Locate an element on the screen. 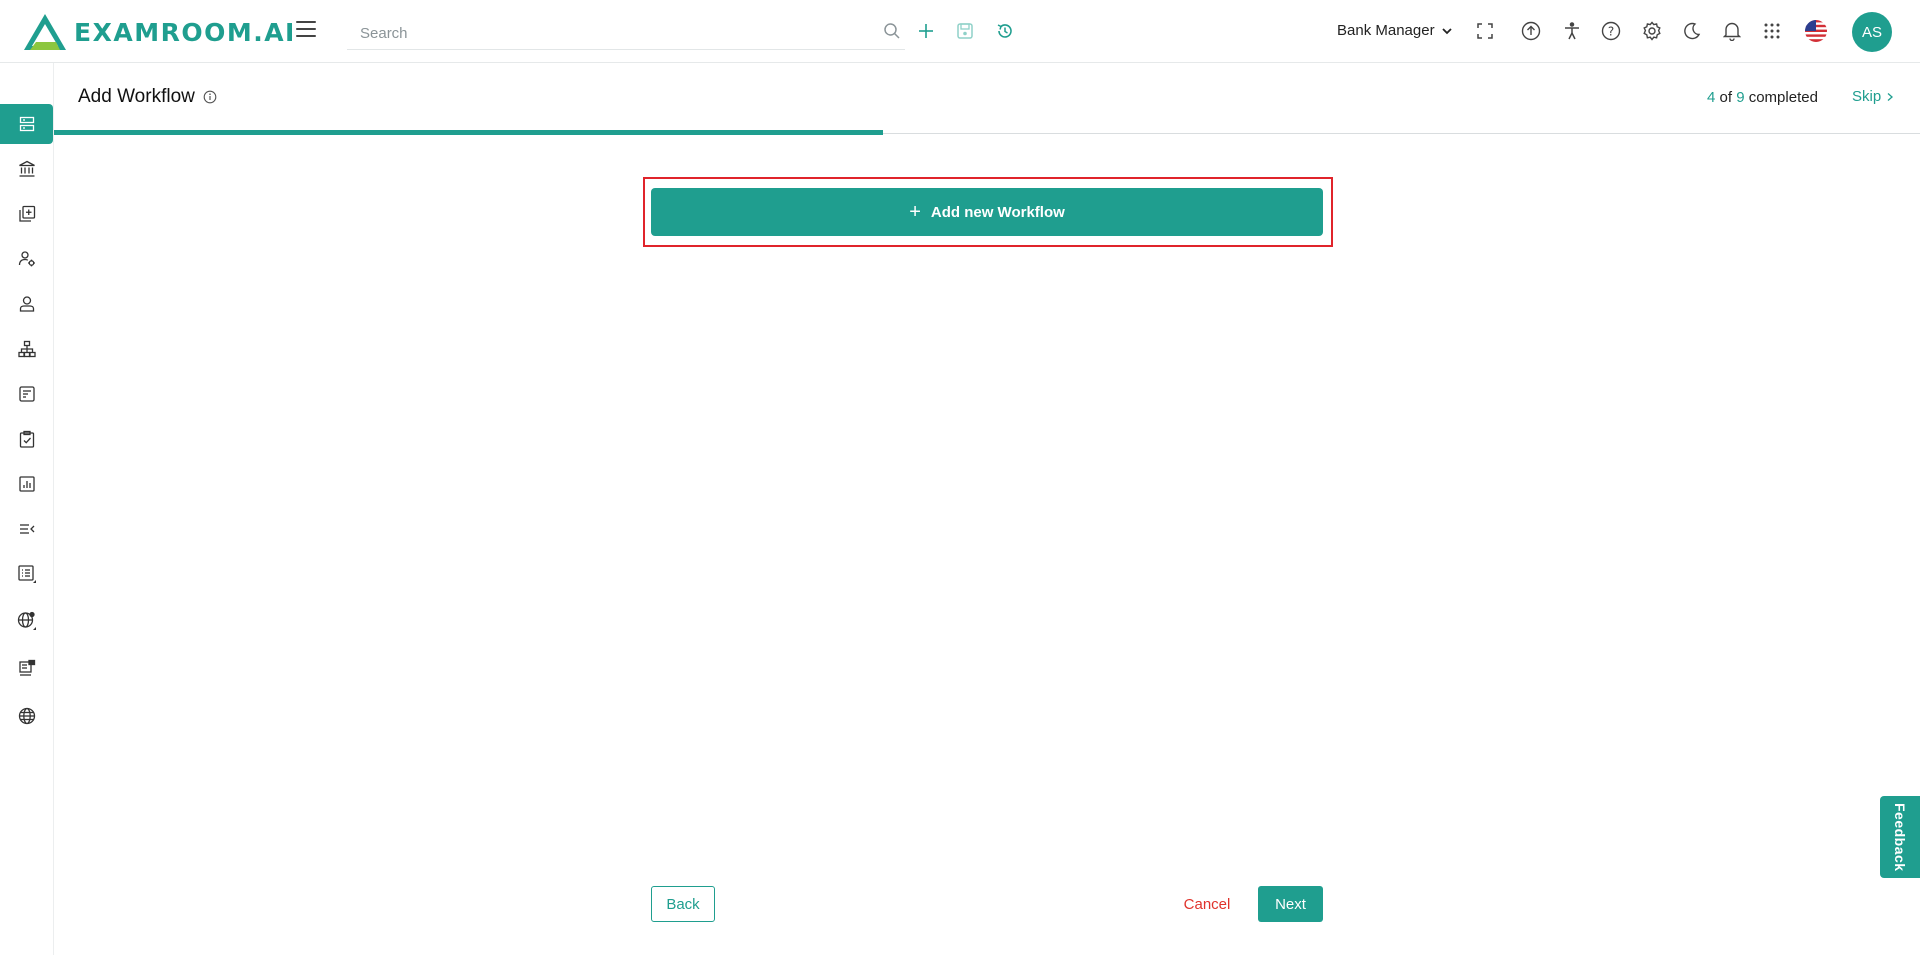  chevron-down-icon is located at coordinates (1446, 30).